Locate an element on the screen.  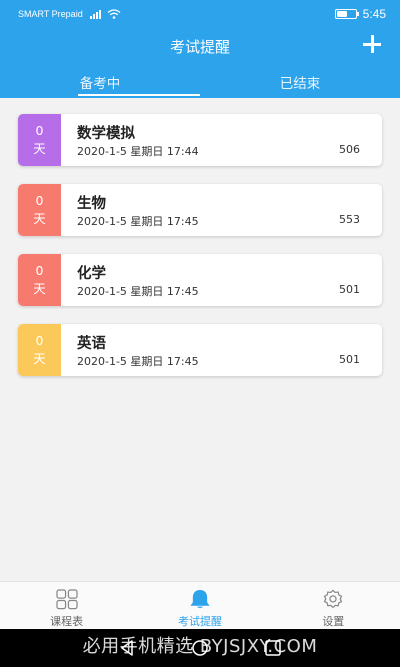
status-bar: SMART Prepaid 5:45 is located at coordinates (200, 14).